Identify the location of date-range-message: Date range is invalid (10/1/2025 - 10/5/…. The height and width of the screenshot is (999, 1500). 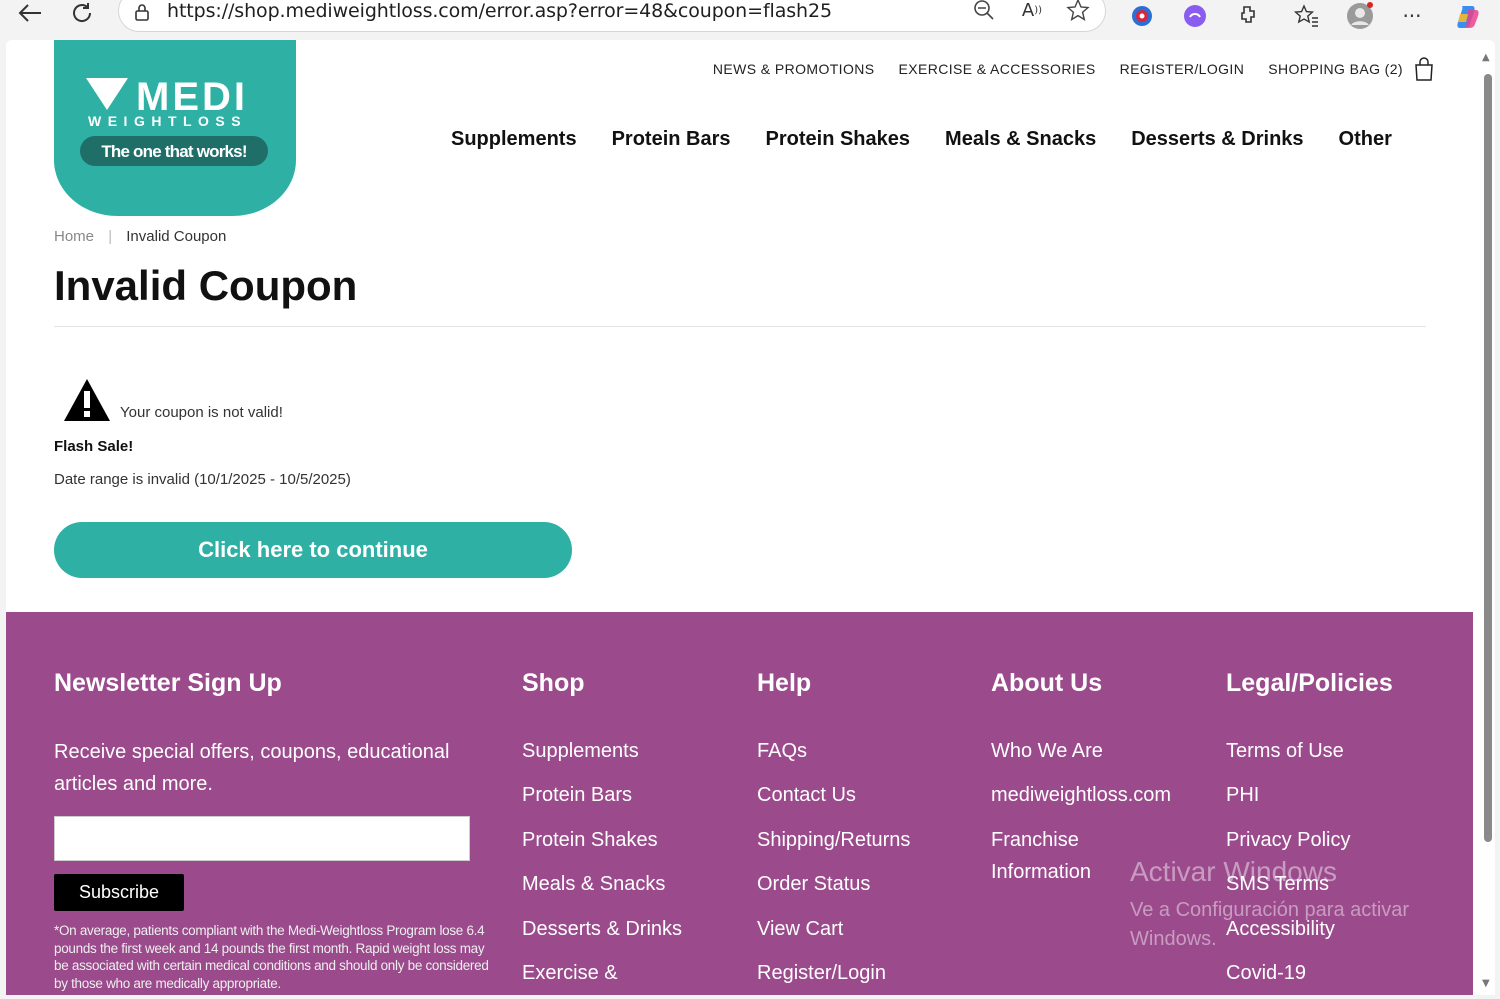
(202, 479).